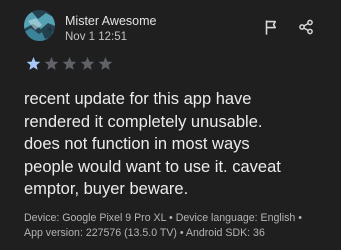 The height and width of the screenshot is (250, 341). Describe the element at coordinates (271, 27) in the screenshot. I see `flag-icon` at that location.